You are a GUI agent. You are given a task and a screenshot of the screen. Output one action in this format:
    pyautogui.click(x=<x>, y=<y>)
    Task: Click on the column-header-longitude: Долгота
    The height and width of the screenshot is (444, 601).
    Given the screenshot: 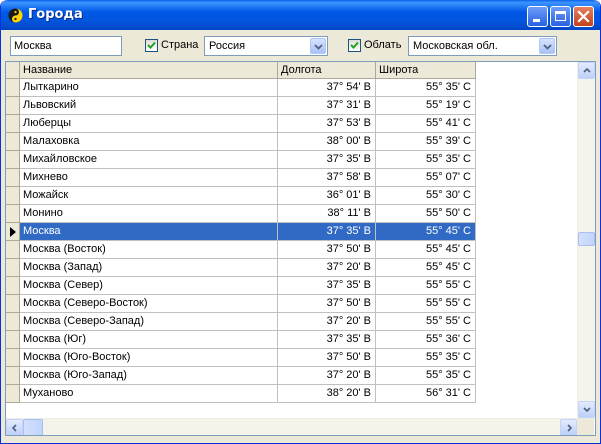 What is the action you would take?
    pyautogui.click(x=327, y=70)
    